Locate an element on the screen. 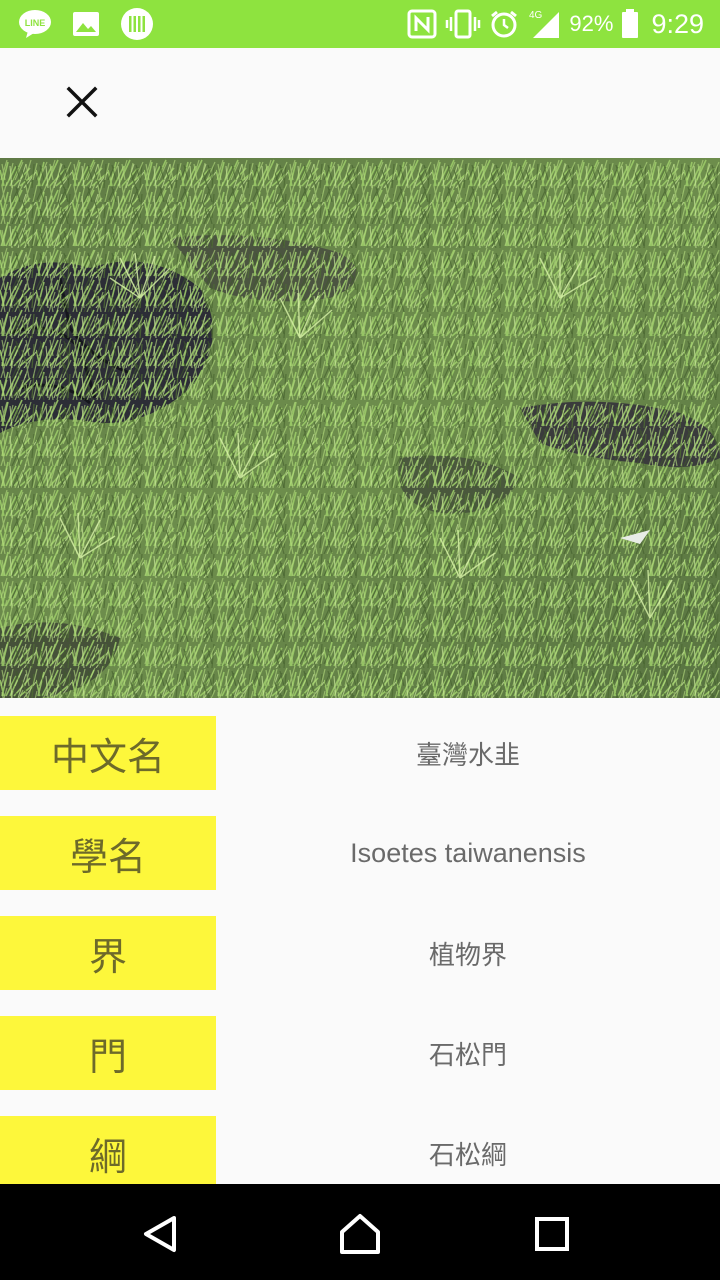 The height and width of the screenshot is (1280, 720). close-icon is located at coordinates (82, 102).